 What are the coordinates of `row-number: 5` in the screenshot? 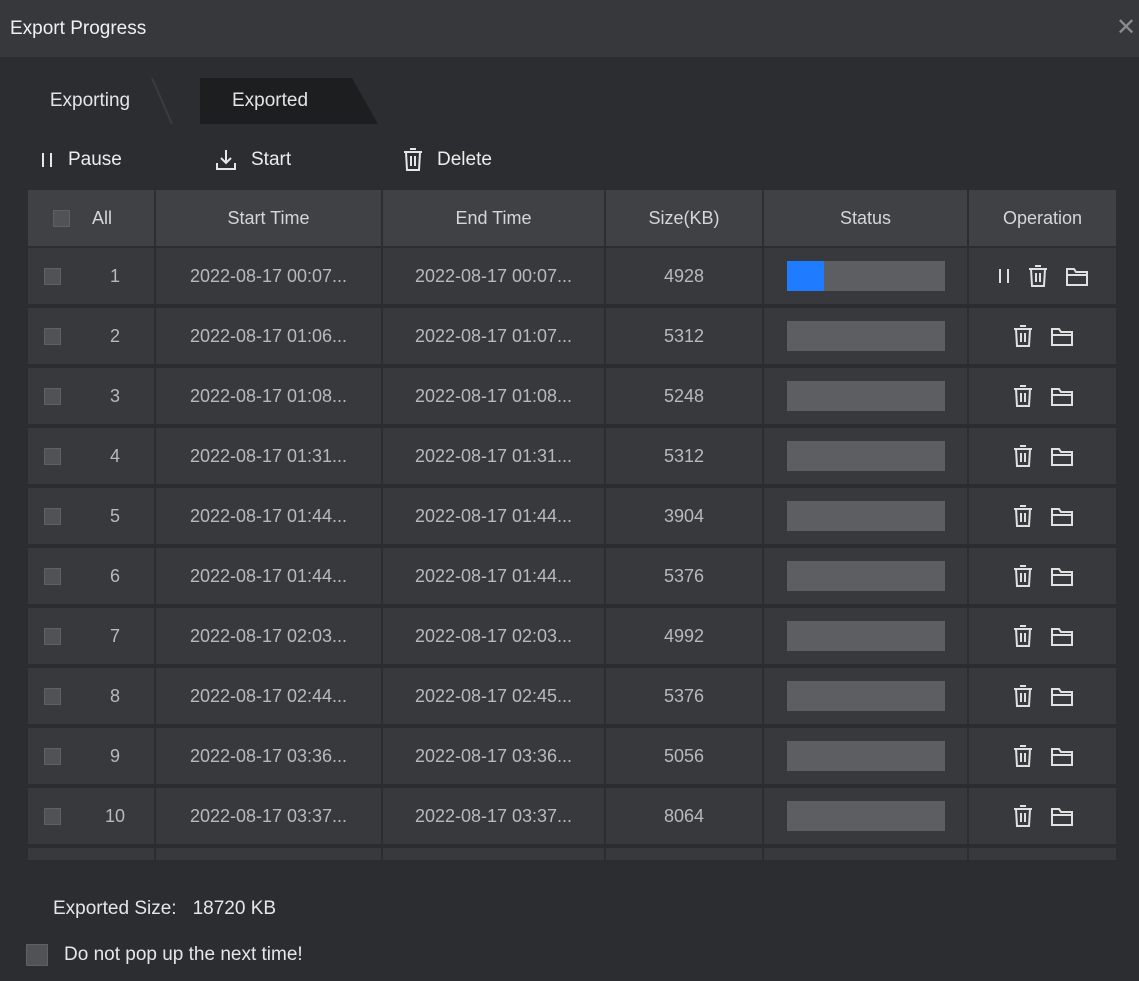 It's located at (116, 517).